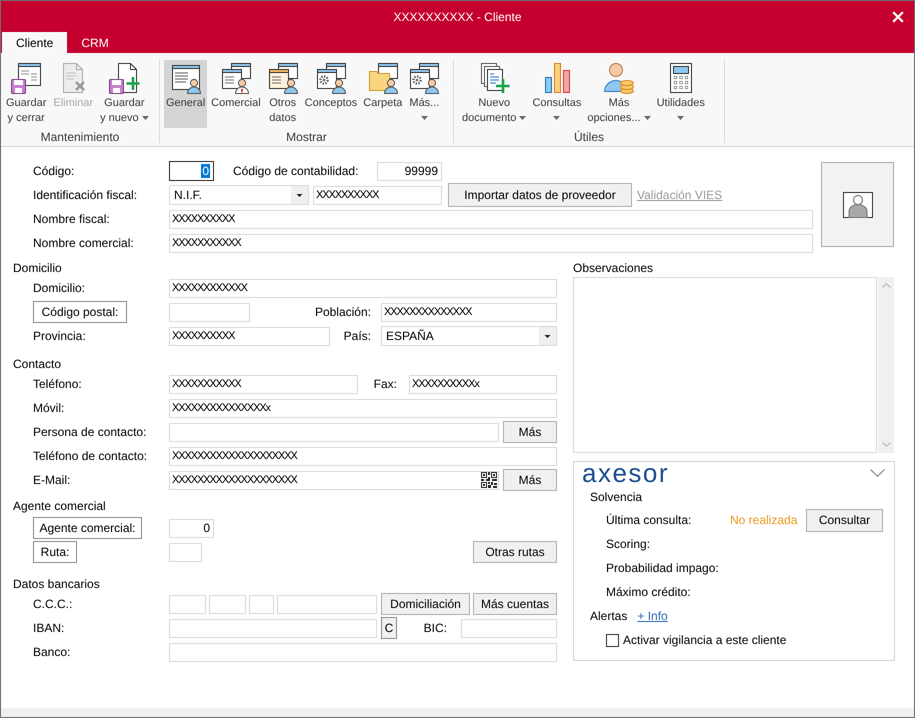  I want to click on email-field: XXXXXXXXXXXXXXXXXXXX, so click(334, 480).